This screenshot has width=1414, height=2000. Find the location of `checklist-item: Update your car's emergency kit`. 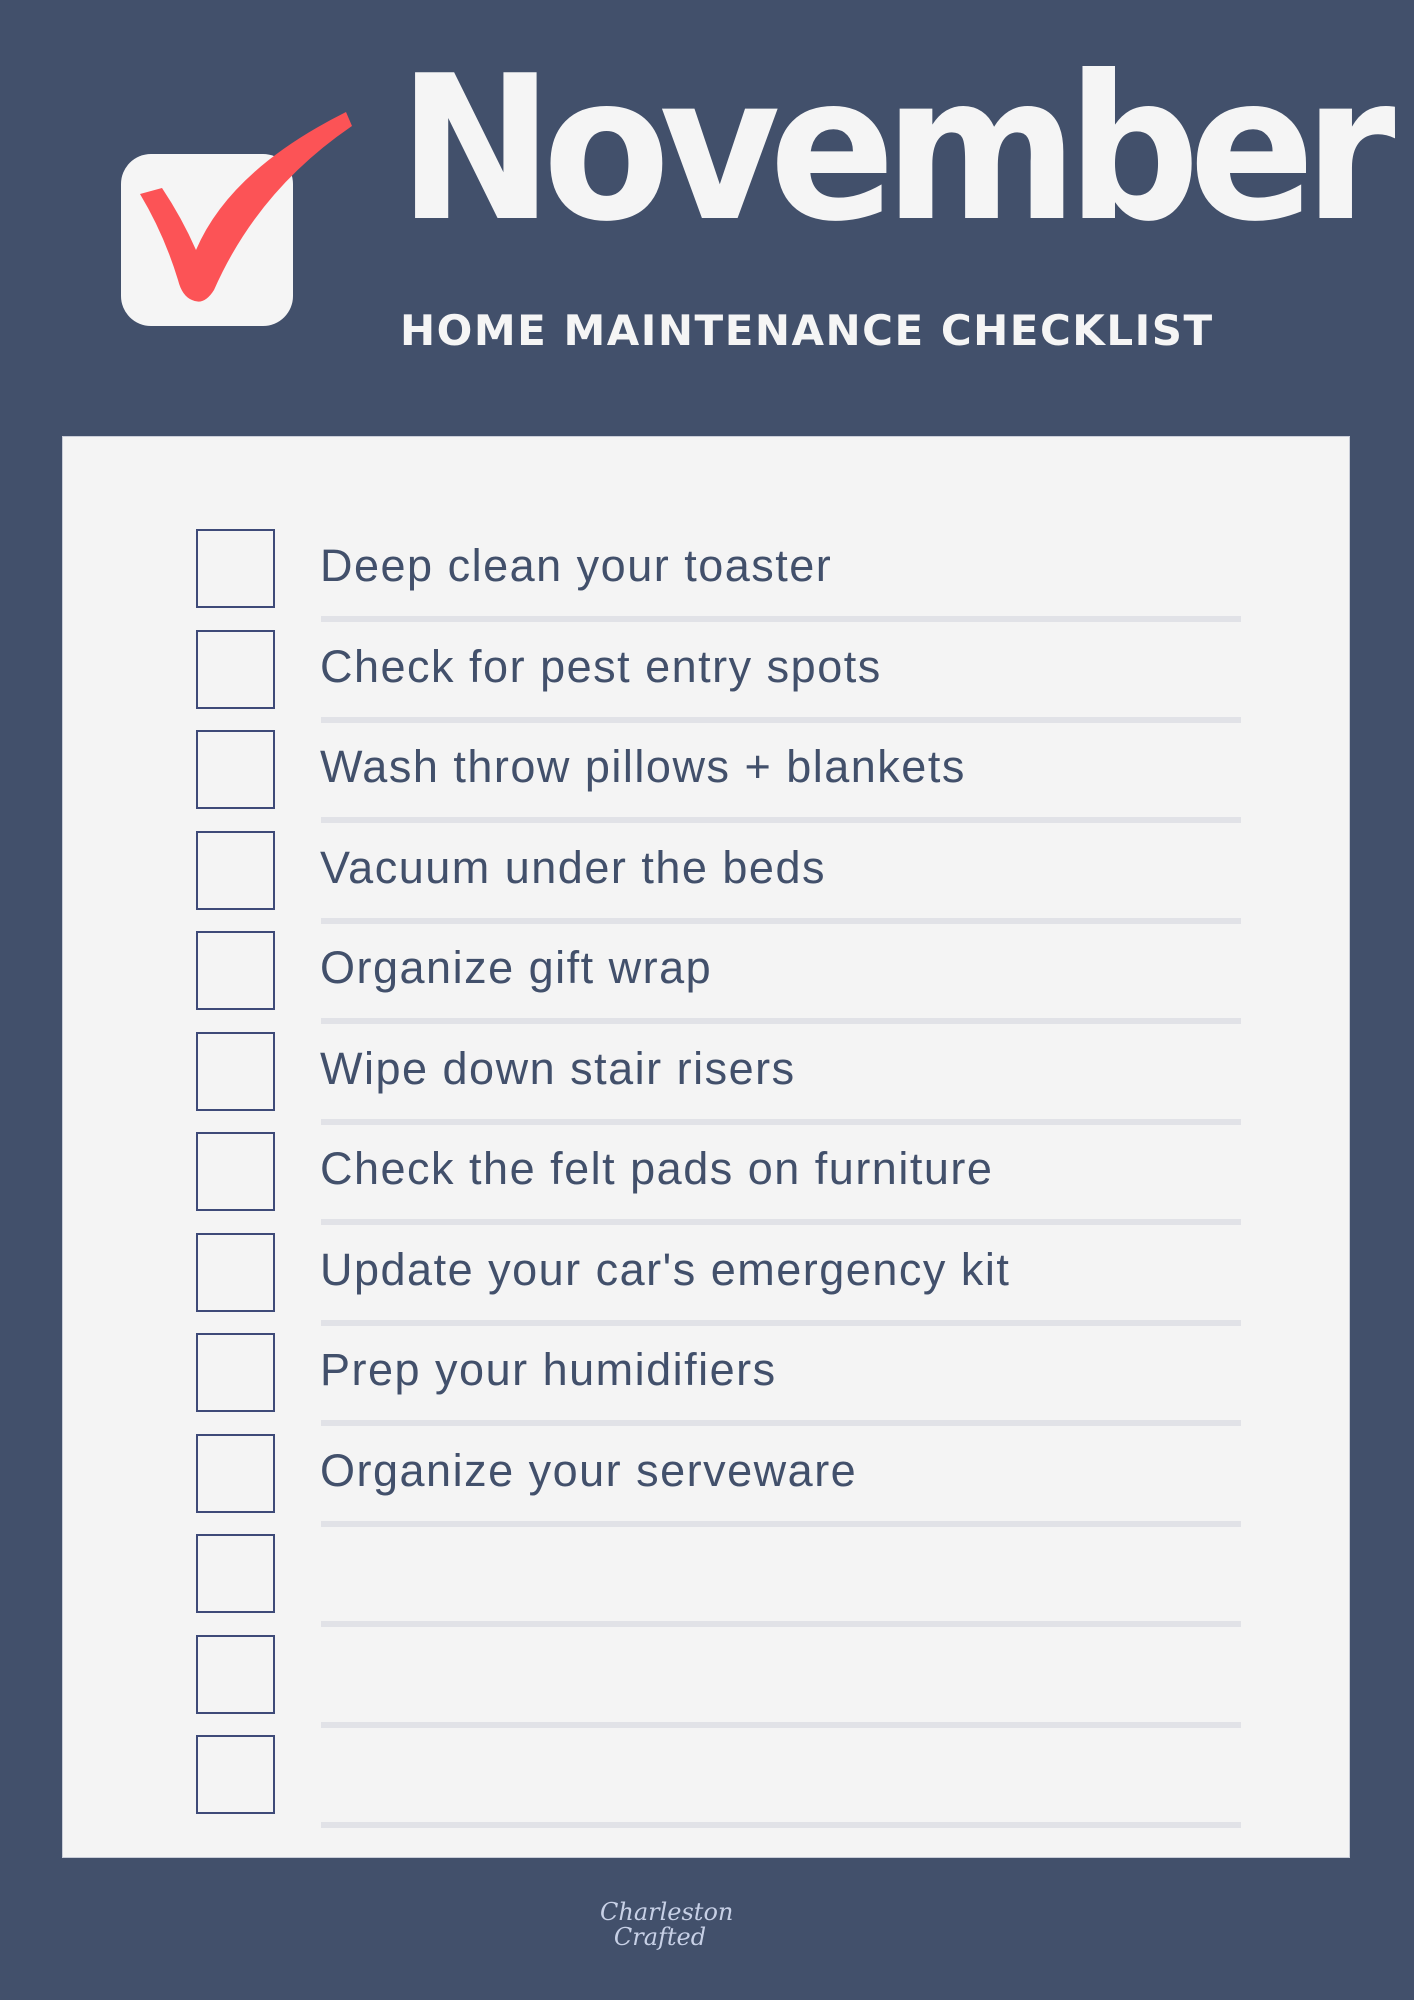

checklist-item: Update your car's emergency kit is located at coordinates (706, 1282).